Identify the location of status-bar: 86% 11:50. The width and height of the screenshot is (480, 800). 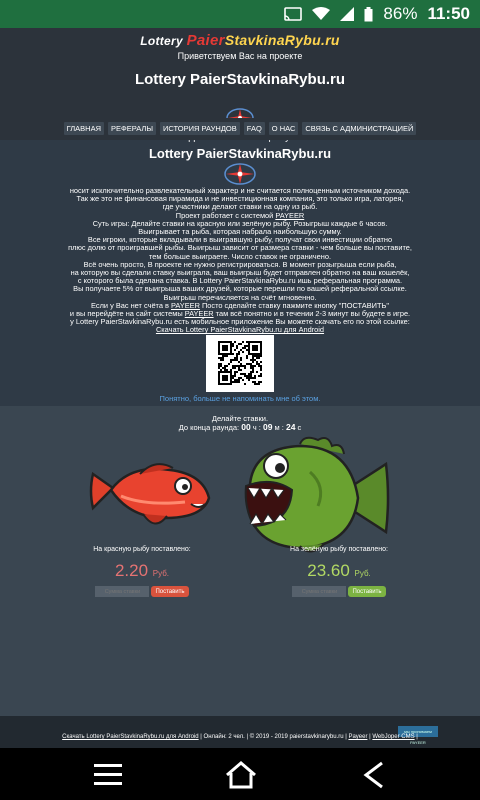
(240, 14).